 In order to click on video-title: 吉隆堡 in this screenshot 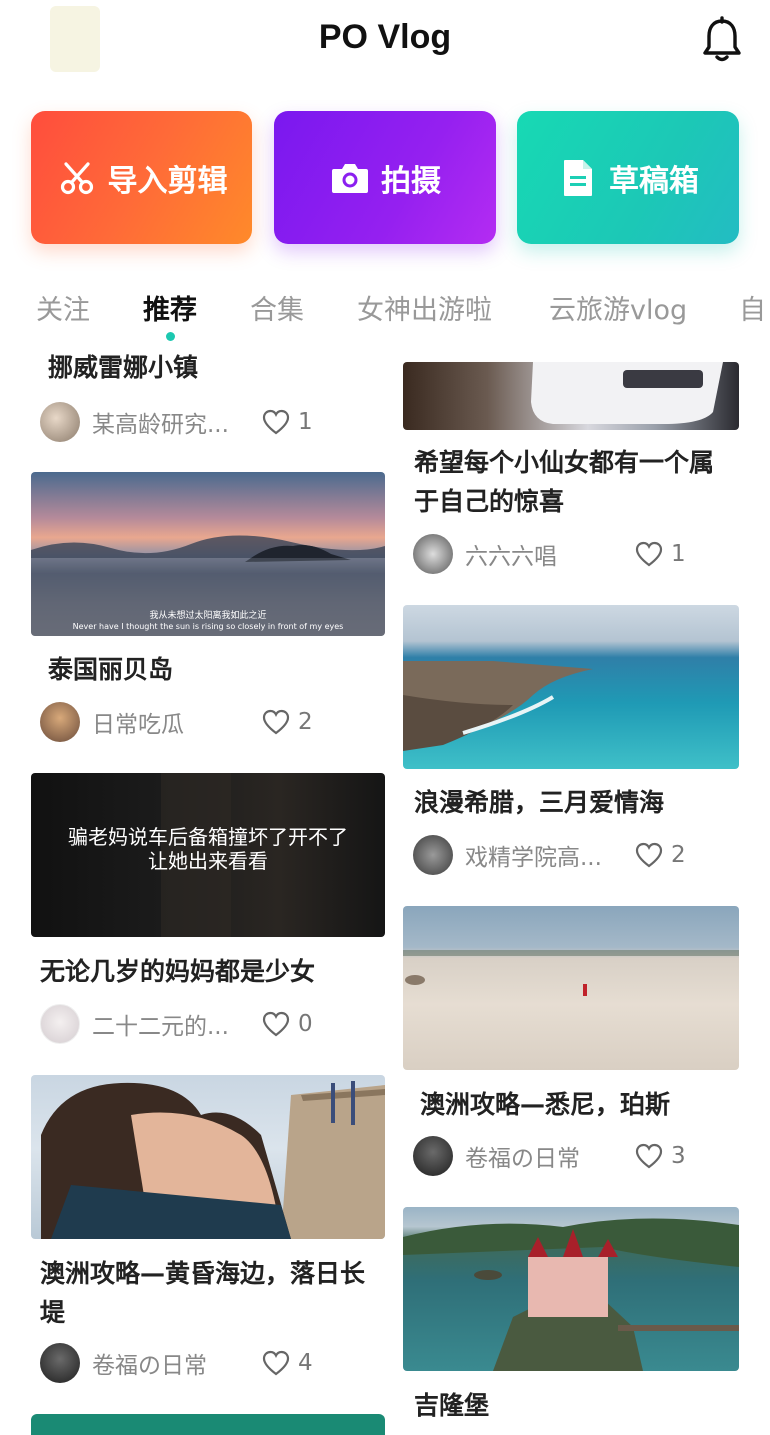, I will do `click(451, 1405)`.